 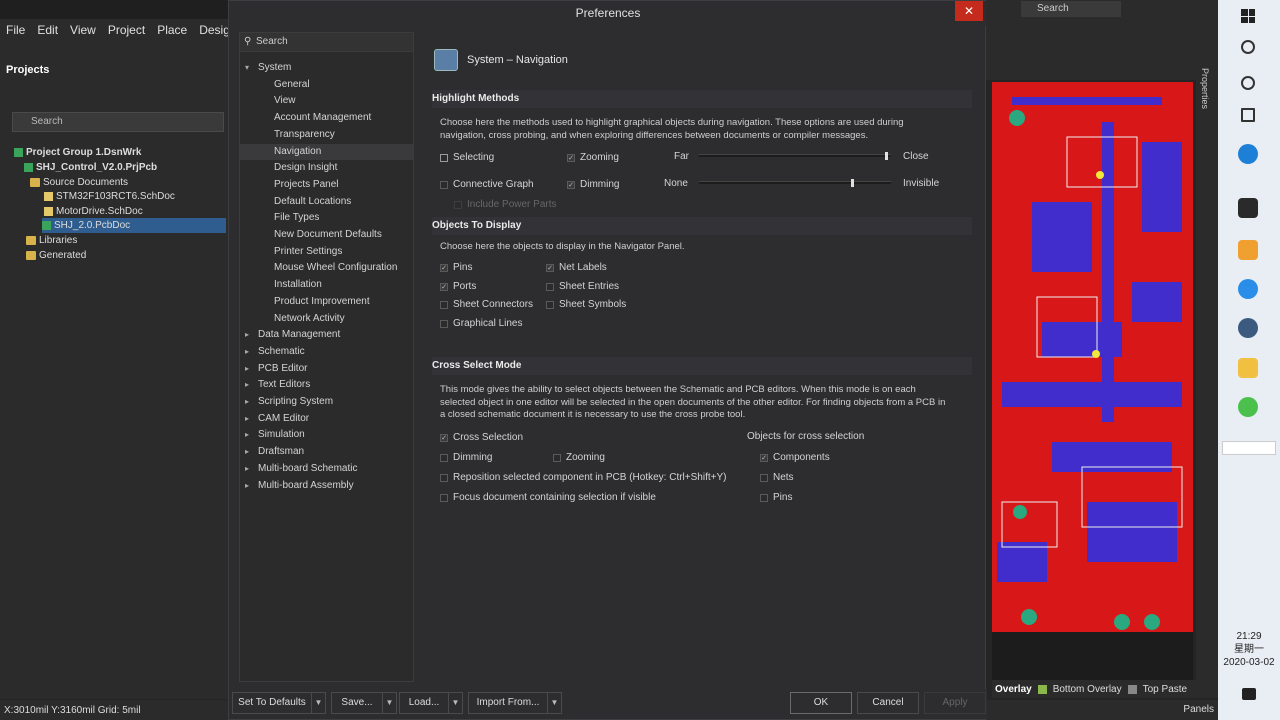 I want to click on net-labels-checkbox: ✓ Net Labels, so click(x=576, y=267).